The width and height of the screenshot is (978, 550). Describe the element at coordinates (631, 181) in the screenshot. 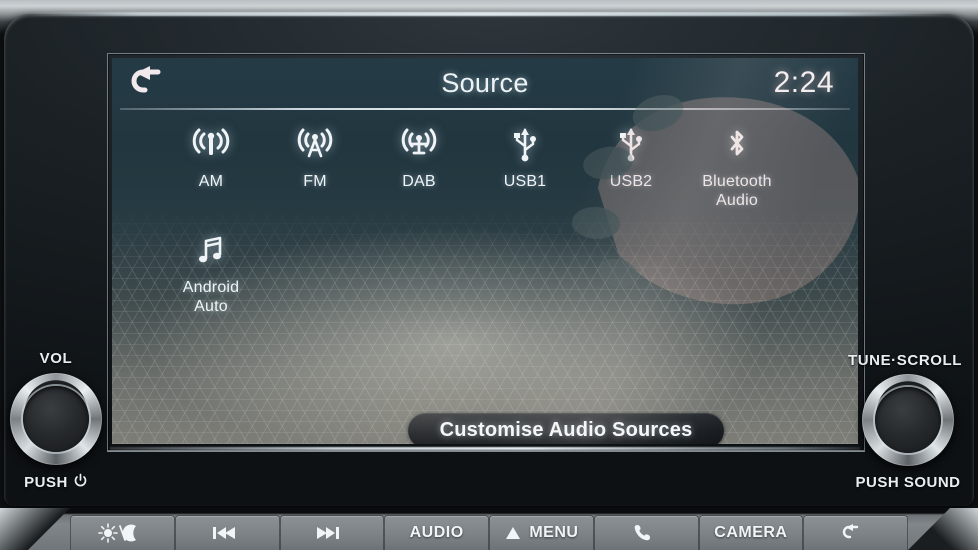

I see `source-label: USB2` at that location.